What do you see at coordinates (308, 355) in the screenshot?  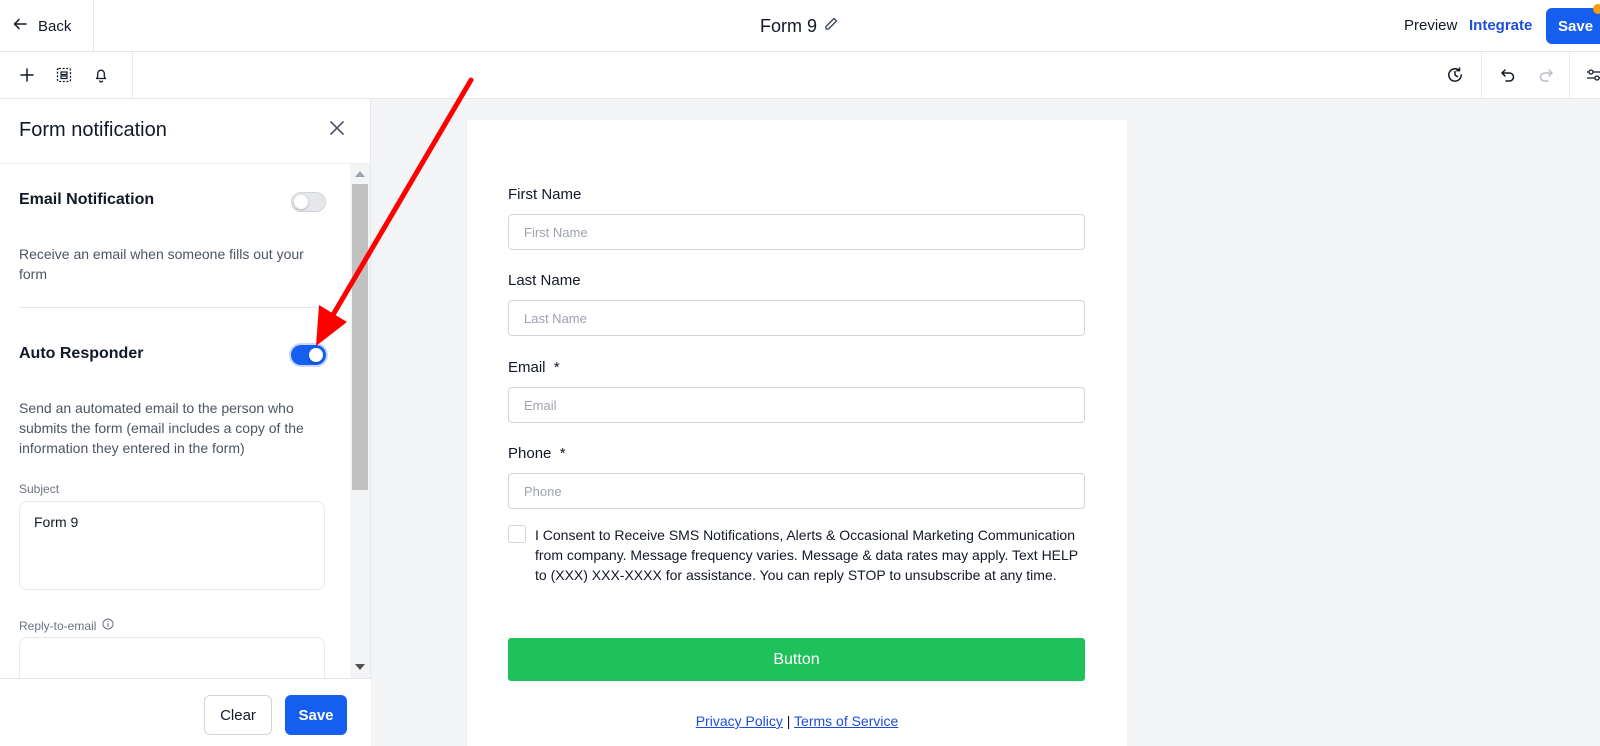 I see `auto-responder-toggle` at bounding box center [308, 355].